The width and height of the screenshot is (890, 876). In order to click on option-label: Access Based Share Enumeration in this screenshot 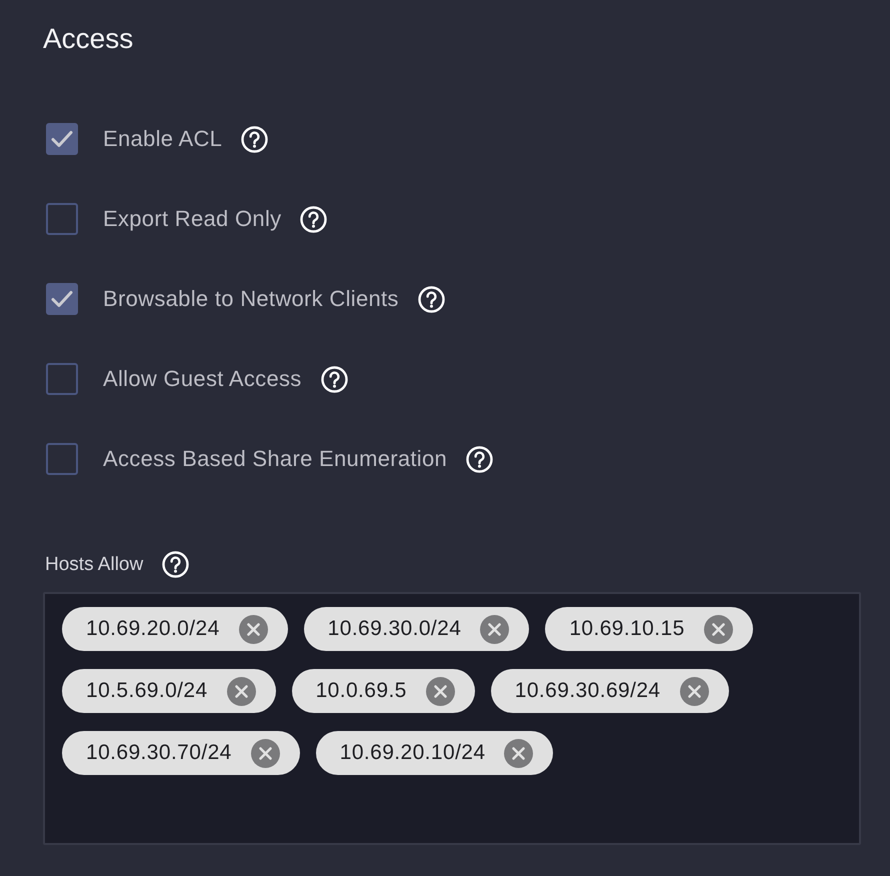, I will do `click(275, 459)`.